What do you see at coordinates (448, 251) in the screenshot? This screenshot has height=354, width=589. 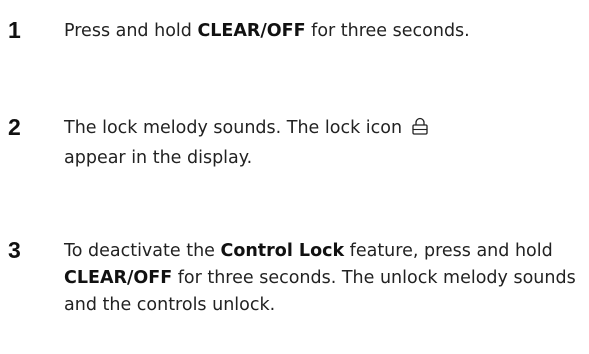 I see `step-text-part: feature, press and hold` at bounding box center [448, 251].